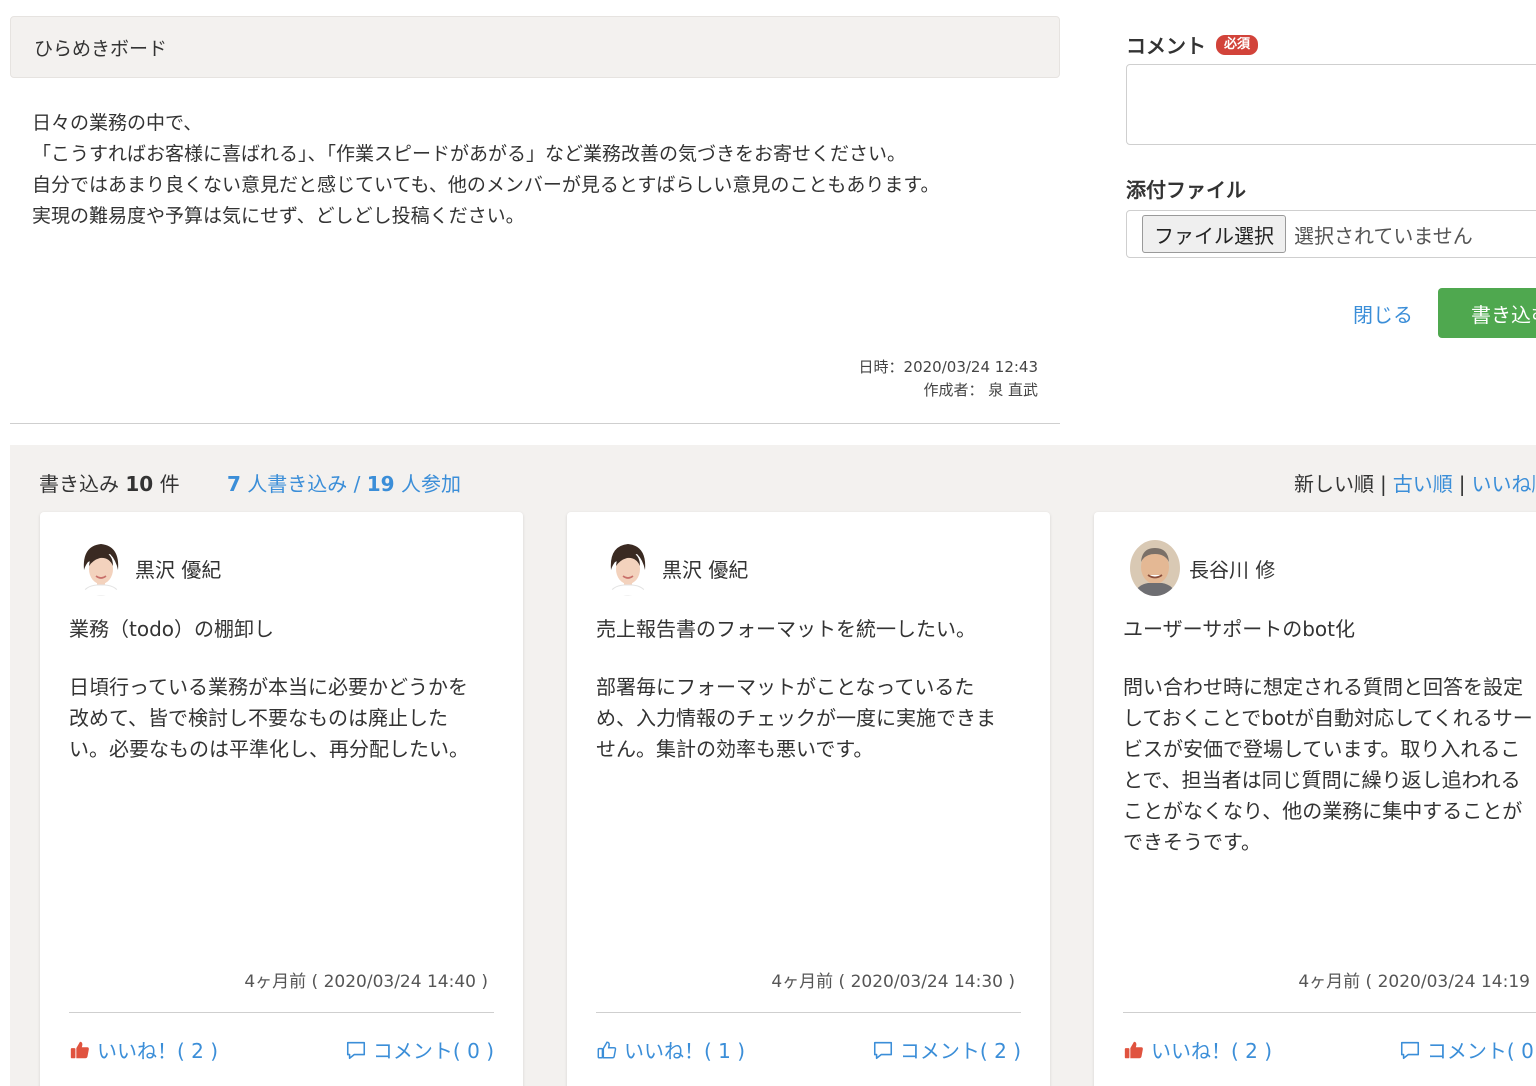 The image size is (1536, 1086). I want to click on comment-button: コメント( 2 ), so click(946, 1049).